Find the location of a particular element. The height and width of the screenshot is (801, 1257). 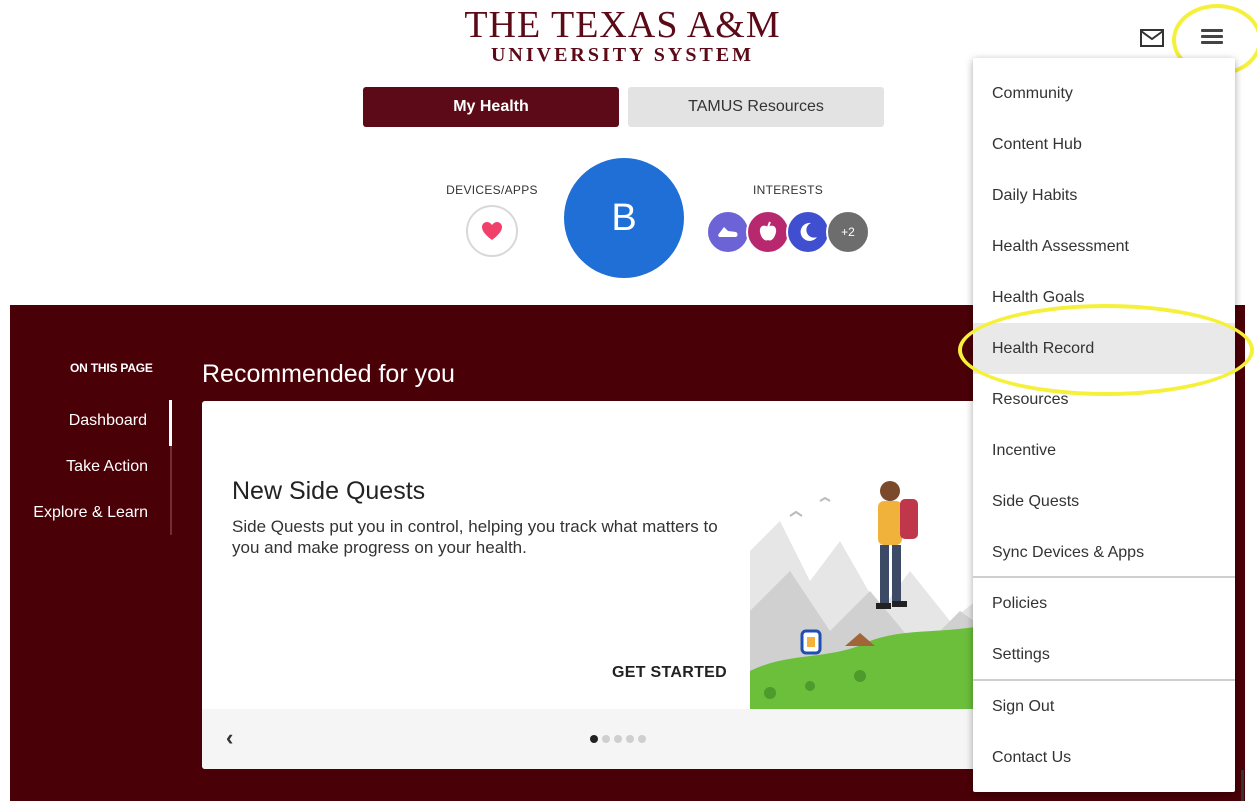

menu-item-contact-us: Contact Us is located at coordinates (1104, 757).